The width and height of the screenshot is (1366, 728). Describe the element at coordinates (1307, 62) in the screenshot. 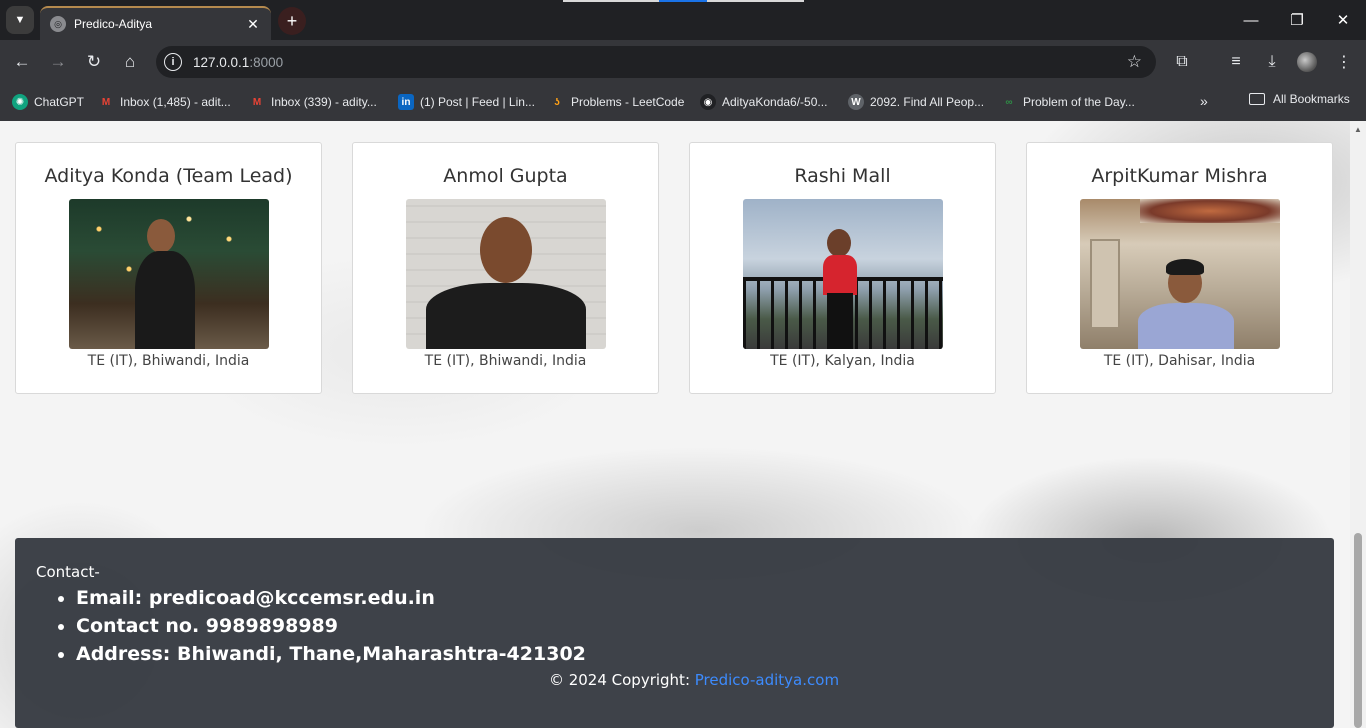

I see `profile-avatar` at that location.